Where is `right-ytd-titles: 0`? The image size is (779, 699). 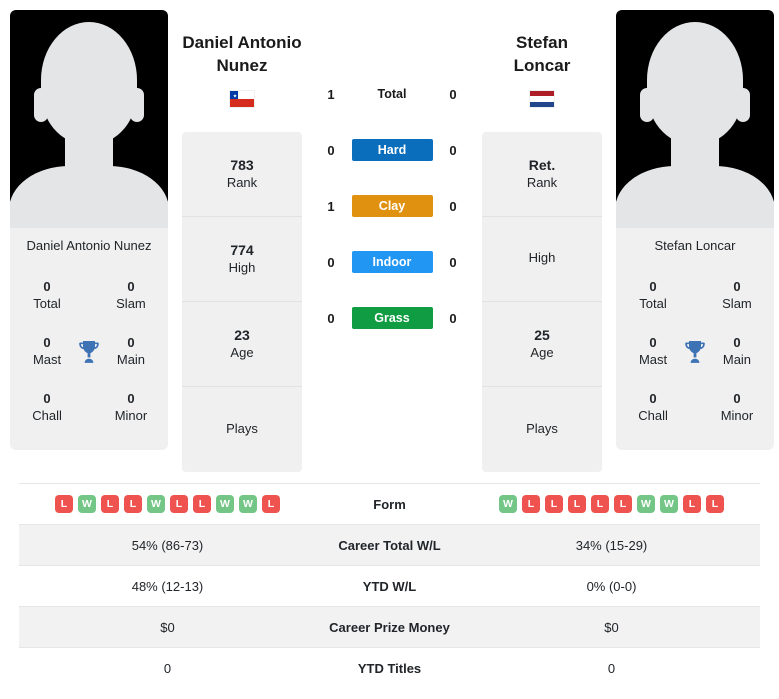
right-ytd-titles: 0 is located at coordinates (611, 668).